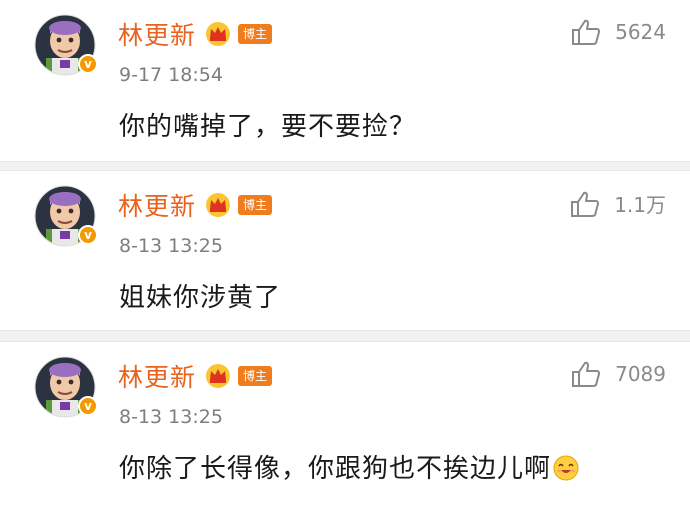 The image size is (690, 507). Describe the element at coordinates (335, 469) in the screenshot. I see `comment-text: 你除了长得像，你跟狗也不挨边儿啊` at that location.